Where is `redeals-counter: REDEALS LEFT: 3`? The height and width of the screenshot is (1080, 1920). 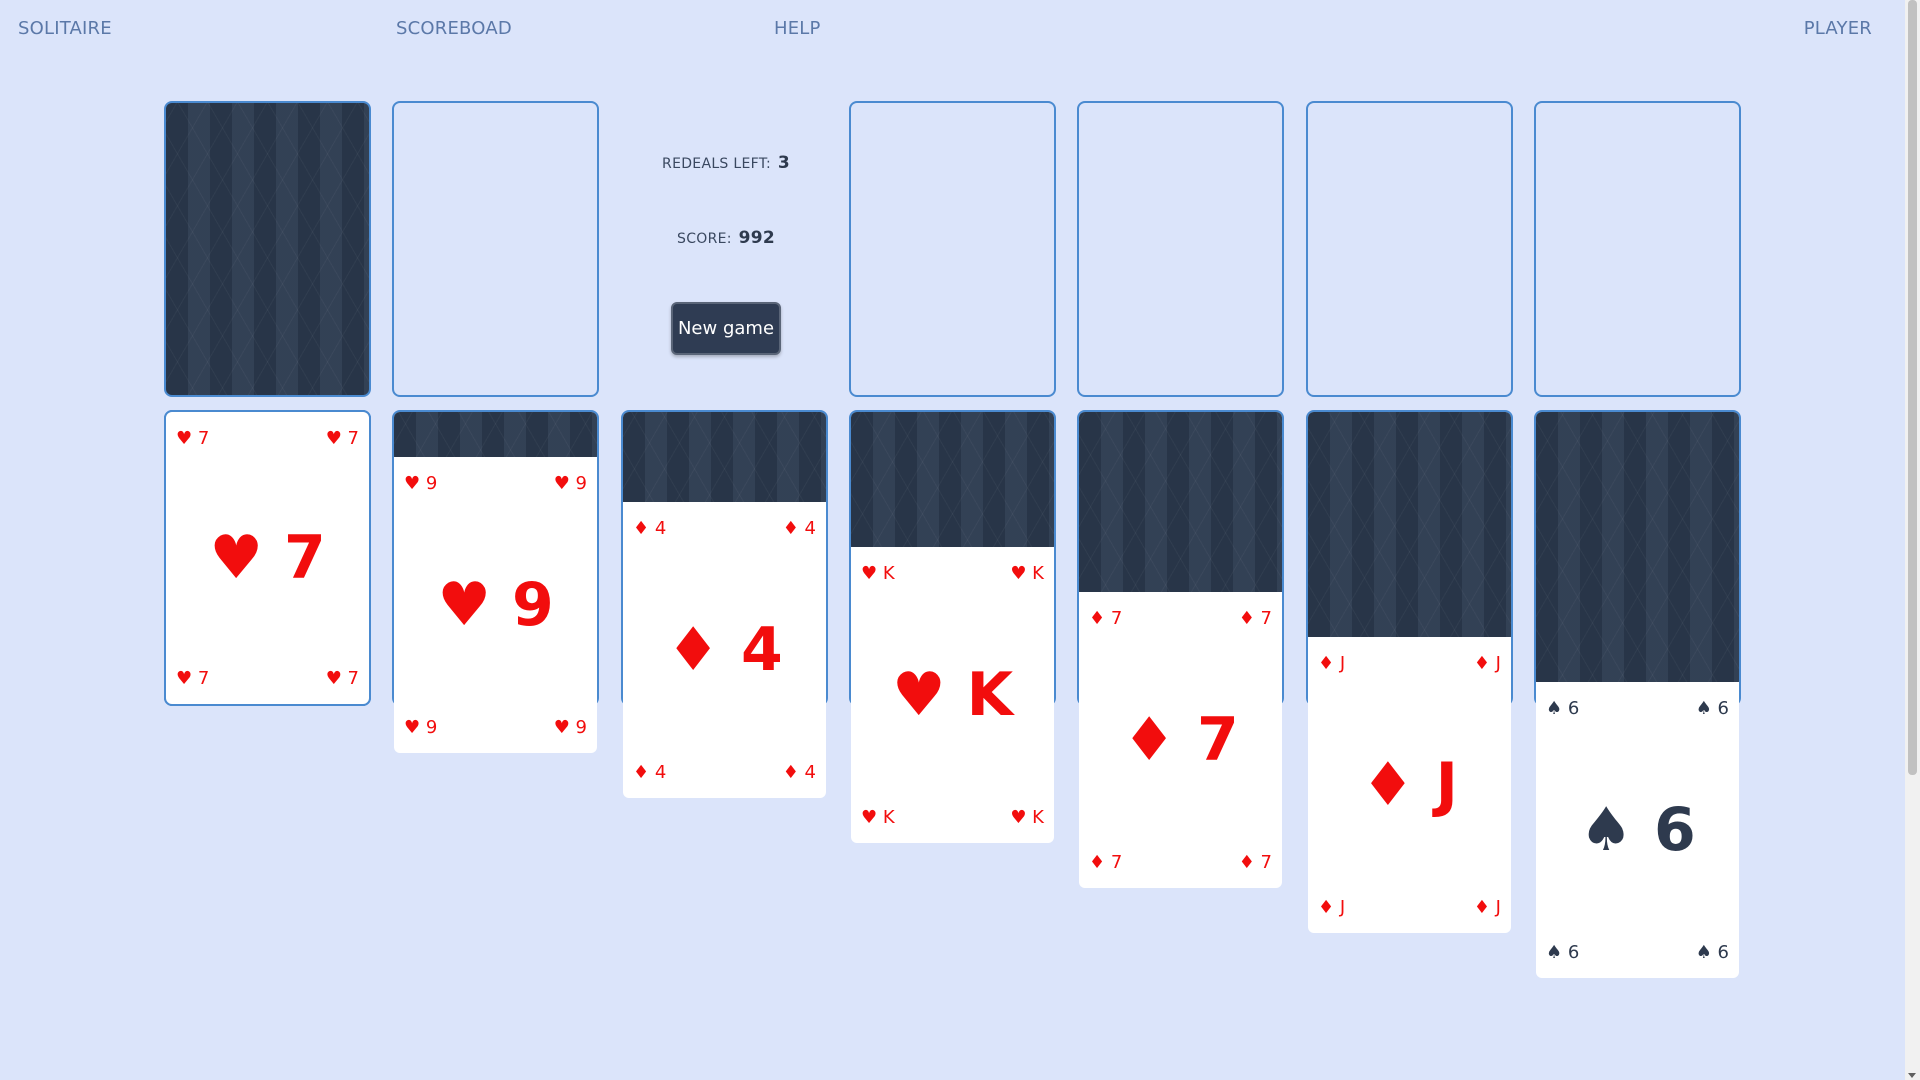
redeals-counter: REDEALS LEFT: 3 is located at coordinates (726, 163).